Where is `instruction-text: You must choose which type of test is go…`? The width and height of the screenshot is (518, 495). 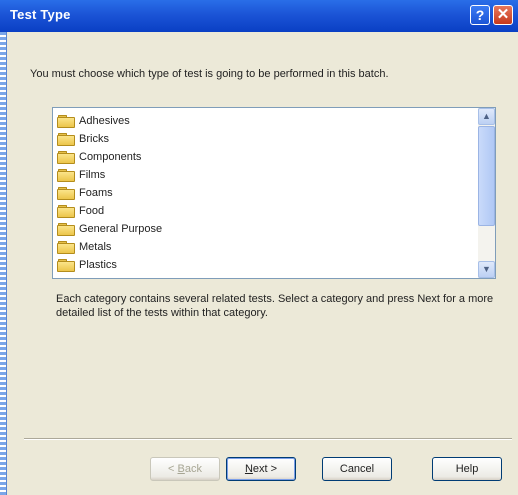 instruction-text: You must choose which type of test is go… is located at coordinates (209, 74).